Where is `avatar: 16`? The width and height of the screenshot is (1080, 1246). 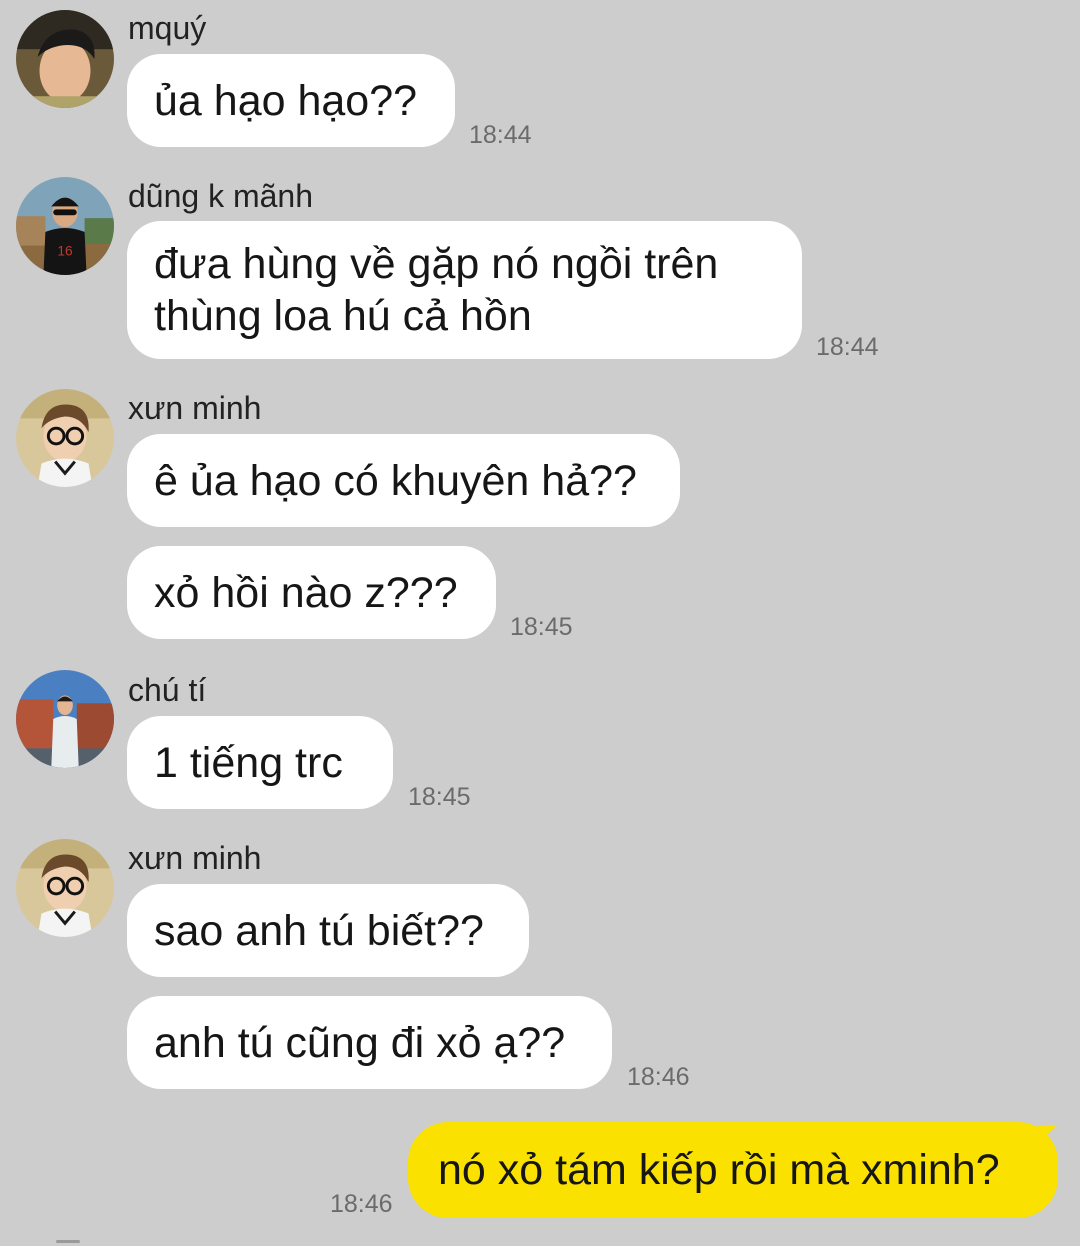
avatar: 16 is located at coordinates (65, 226).